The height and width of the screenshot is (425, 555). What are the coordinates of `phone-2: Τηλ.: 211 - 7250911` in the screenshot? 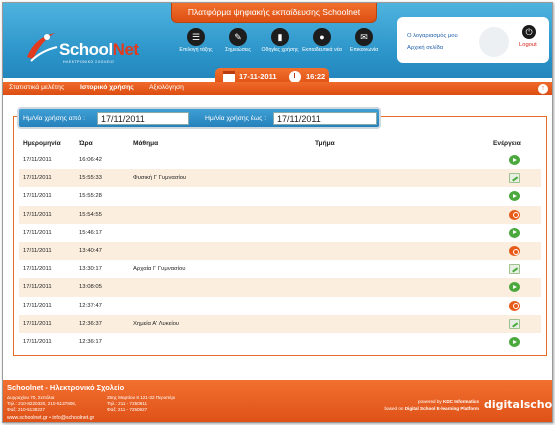 It's located at (127, 403).